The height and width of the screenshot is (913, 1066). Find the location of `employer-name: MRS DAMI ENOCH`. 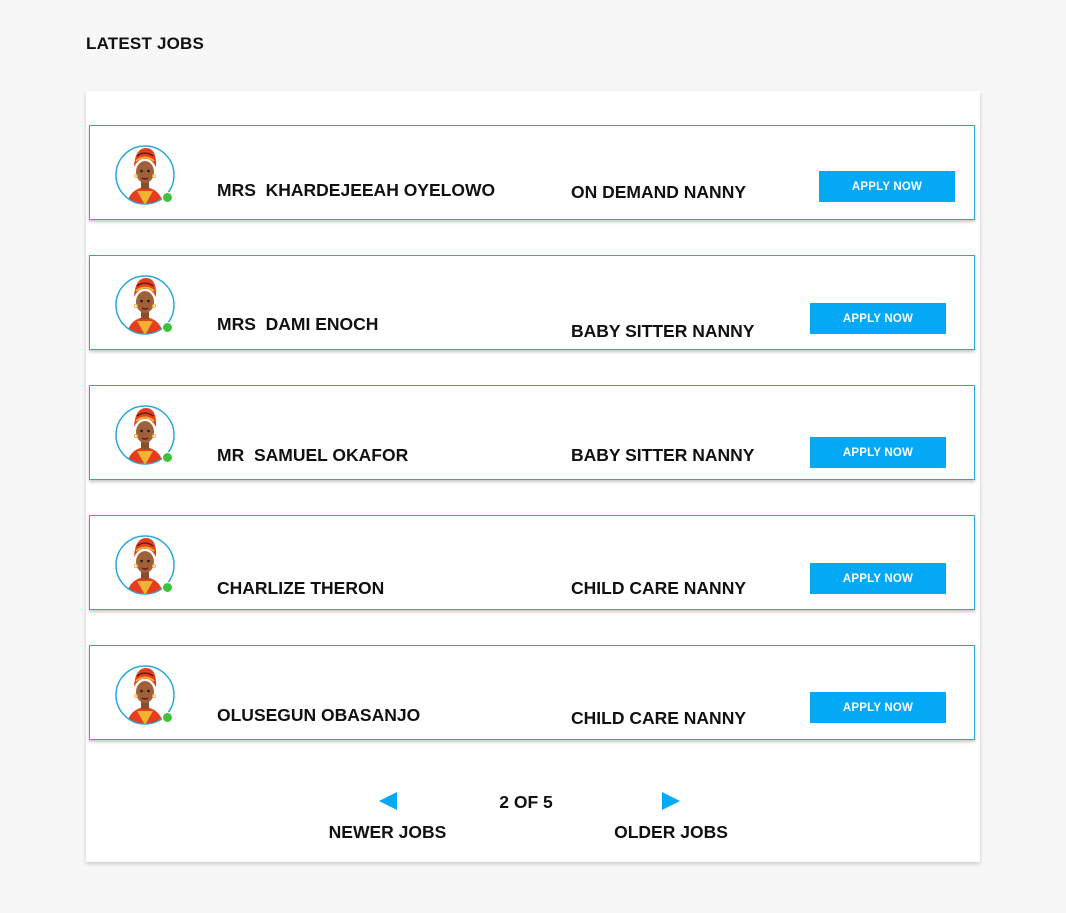

employer-name: MRS DAMI ENOCH is located at coordinates (298, 324).